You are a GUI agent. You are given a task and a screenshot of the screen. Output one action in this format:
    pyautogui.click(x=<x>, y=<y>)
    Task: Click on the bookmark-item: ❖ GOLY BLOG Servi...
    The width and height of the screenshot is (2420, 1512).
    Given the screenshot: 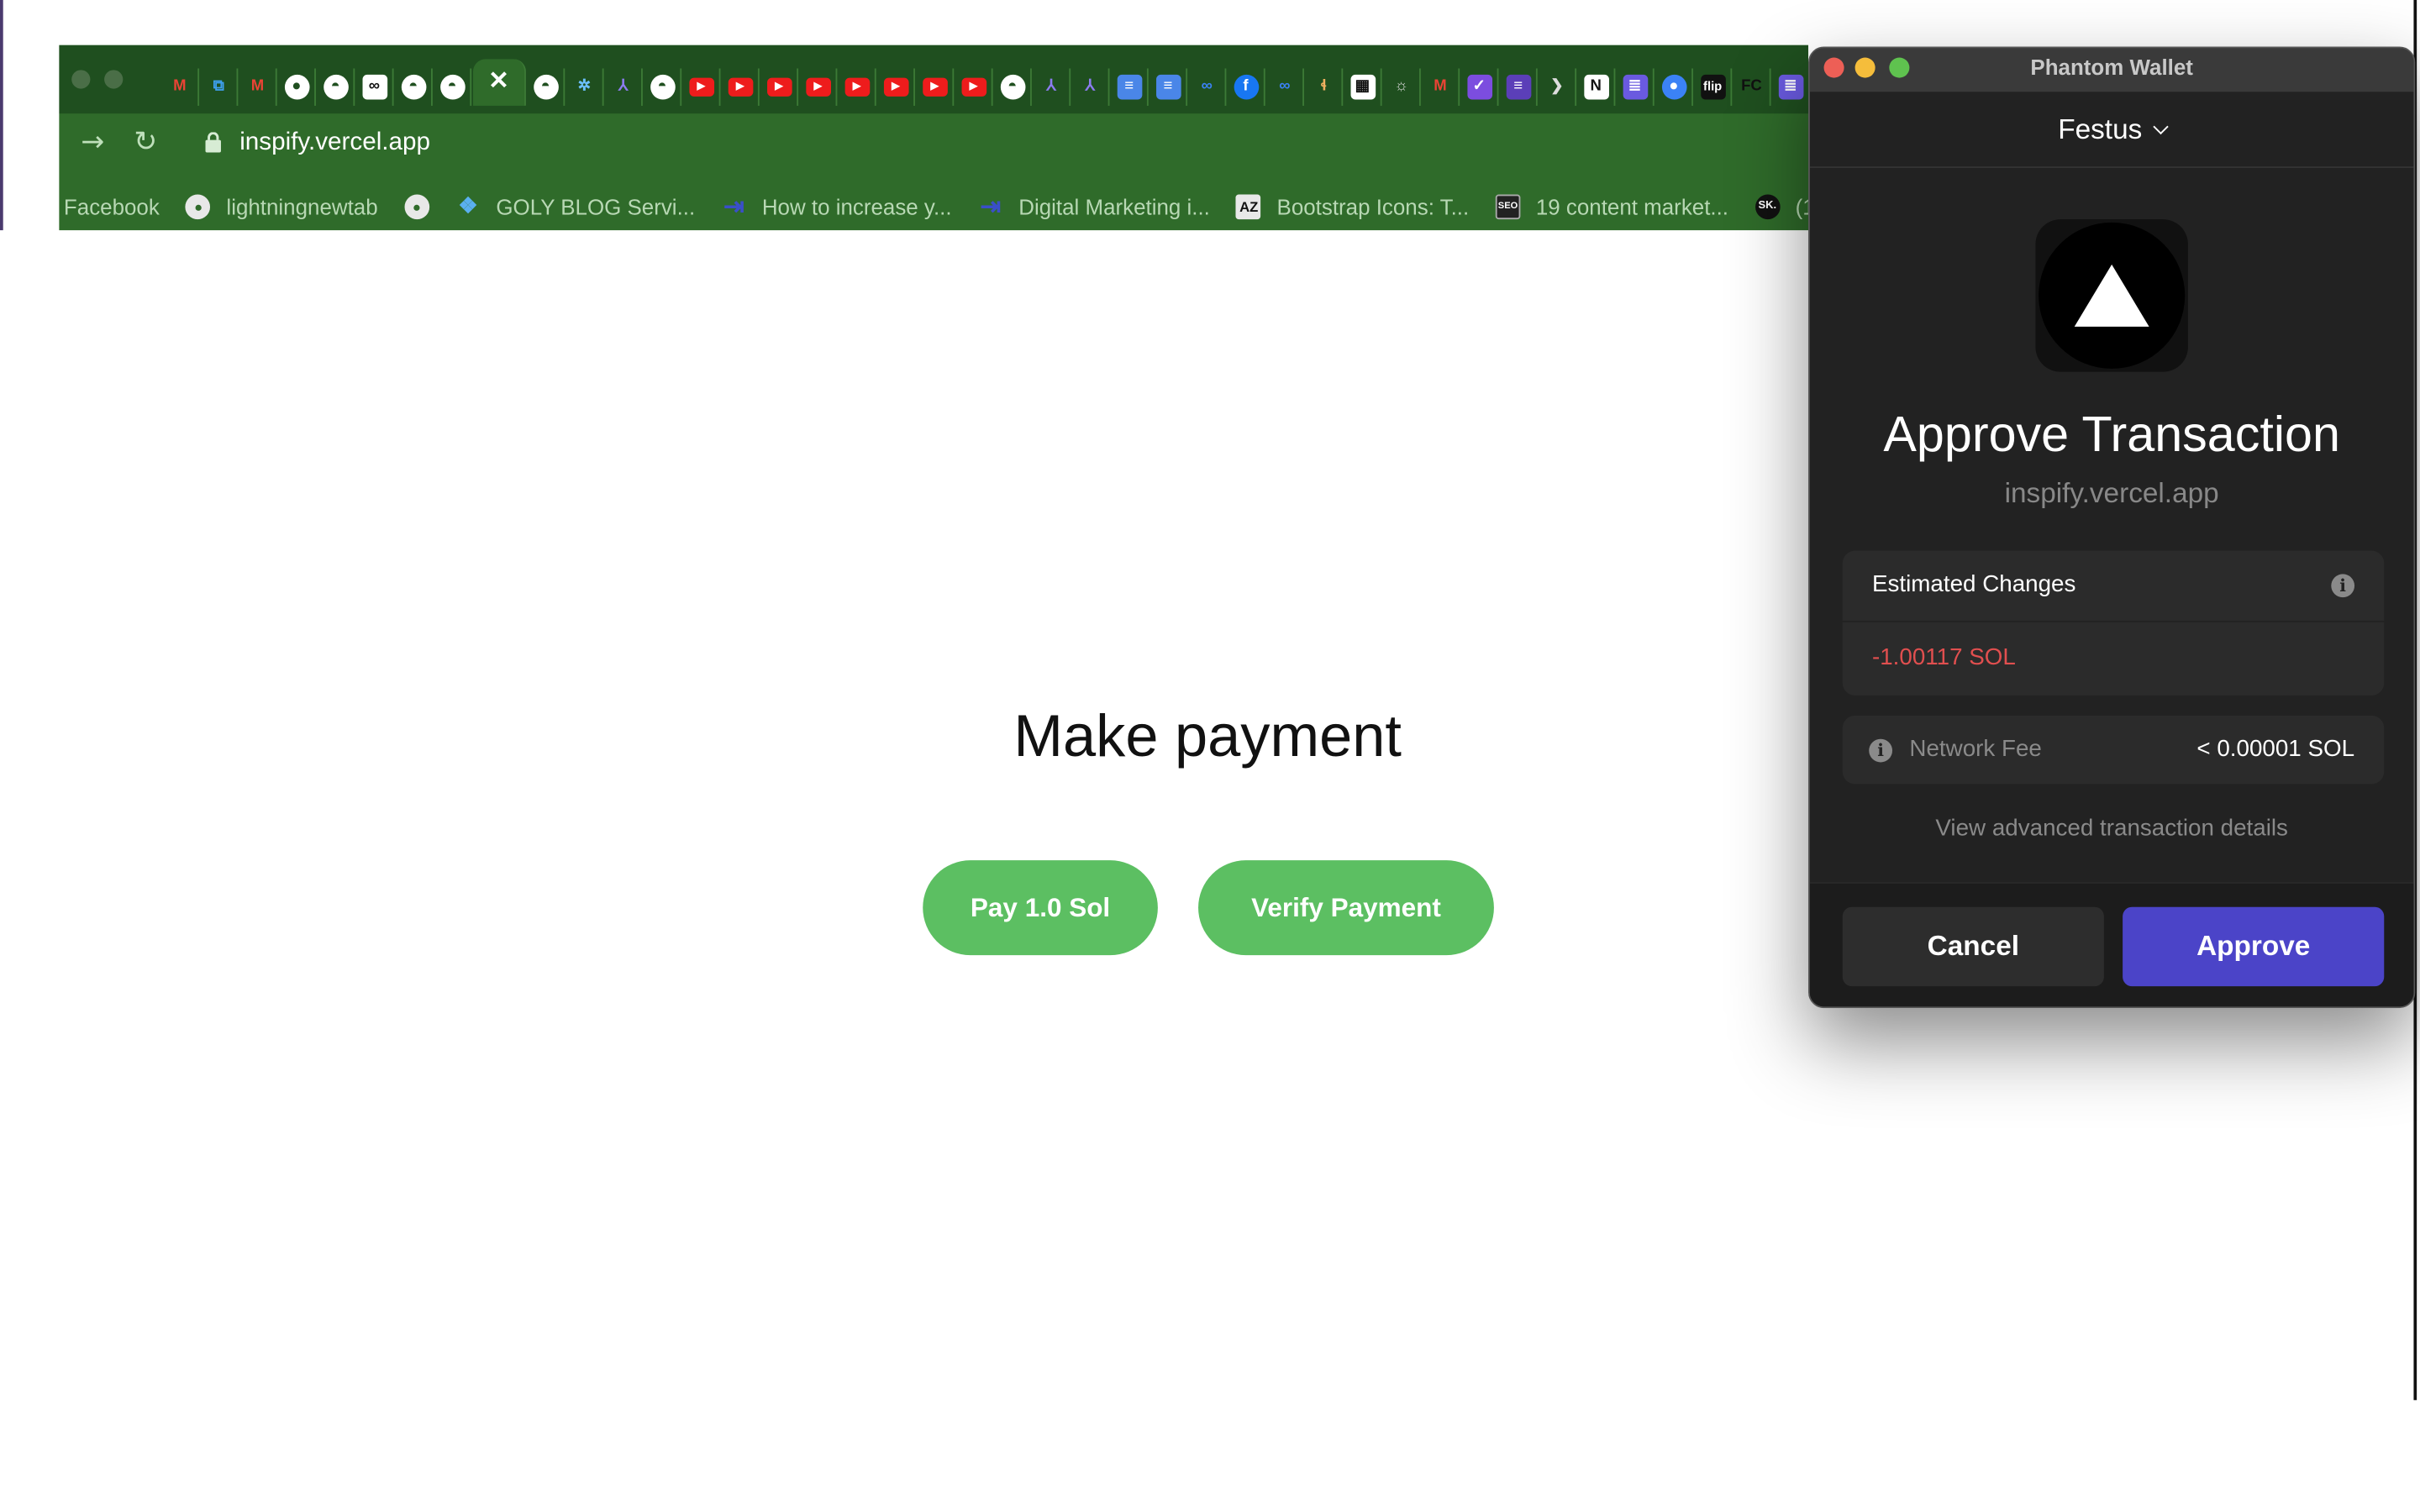 What is the action you would take?
    pyautogui.click(x=575, y=206)
    